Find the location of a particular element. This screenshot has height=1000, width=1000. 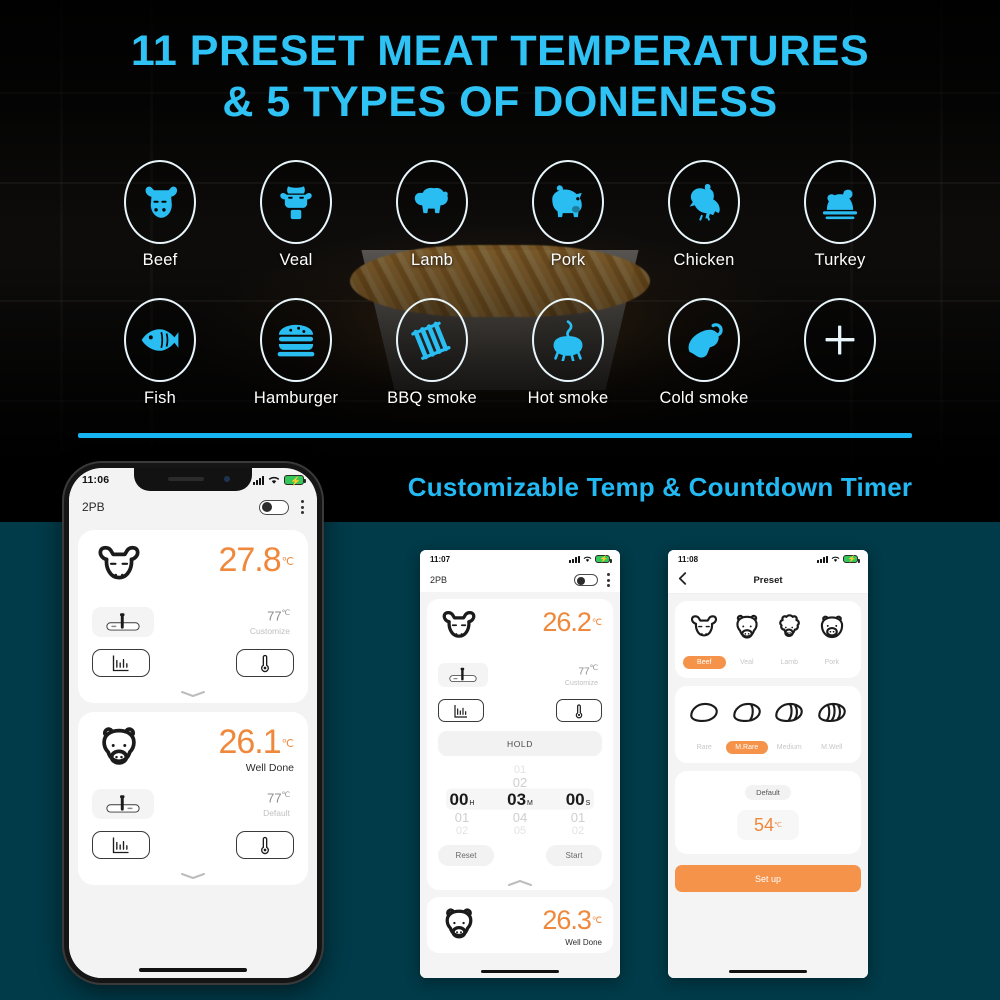

chicken-icon is located at coordinates (704, 202).